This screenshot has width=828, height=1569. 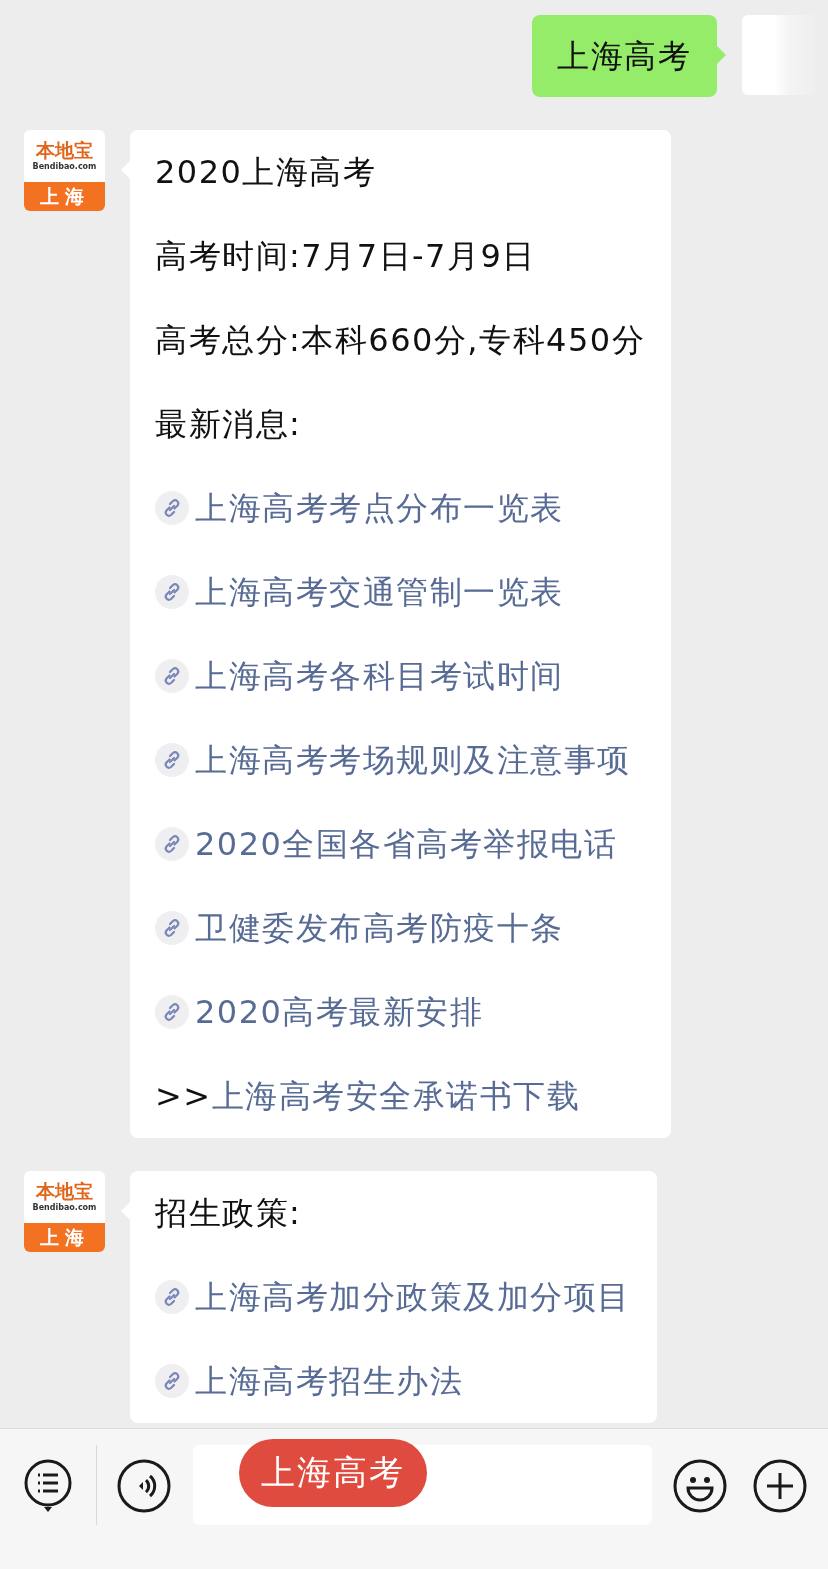 What do you see at coordinates (333, 1473) in the screenshot?
I see `keyword-tag: 上海高考` at bounding box center [333, 1473].